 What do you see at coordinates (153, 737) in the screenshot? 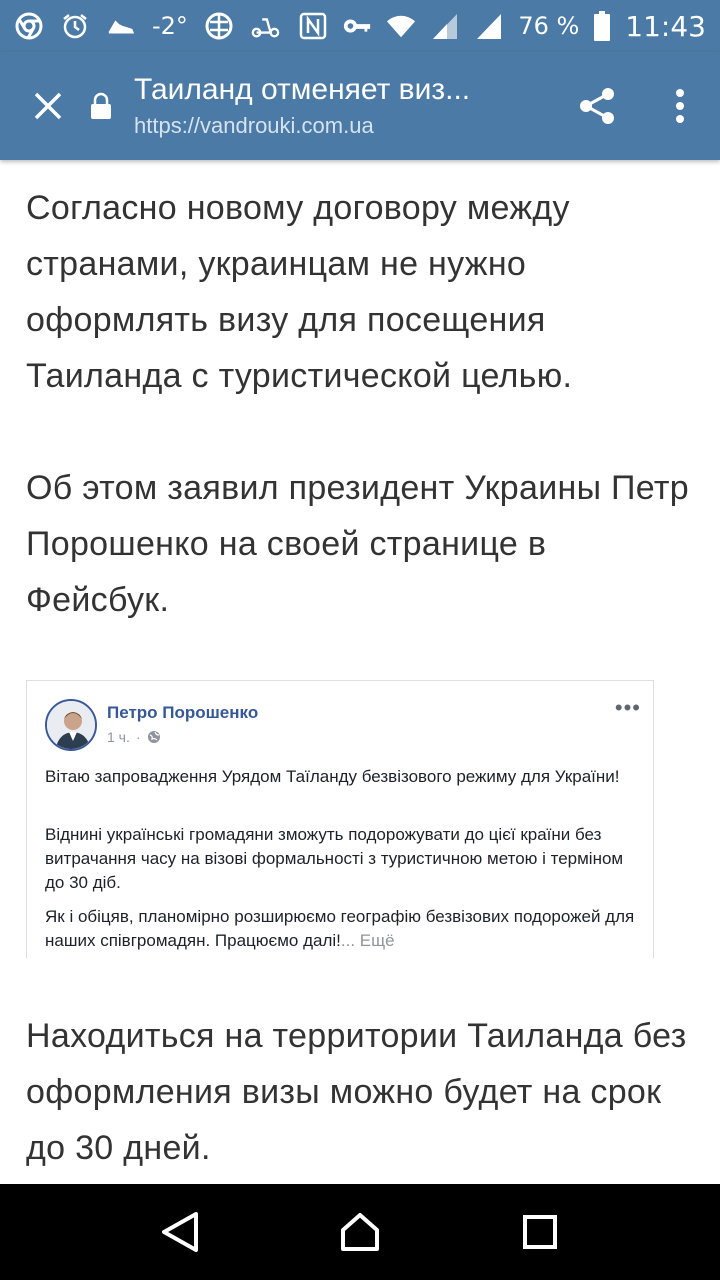
I see `globe-icon` at bounding box center [153, 737].